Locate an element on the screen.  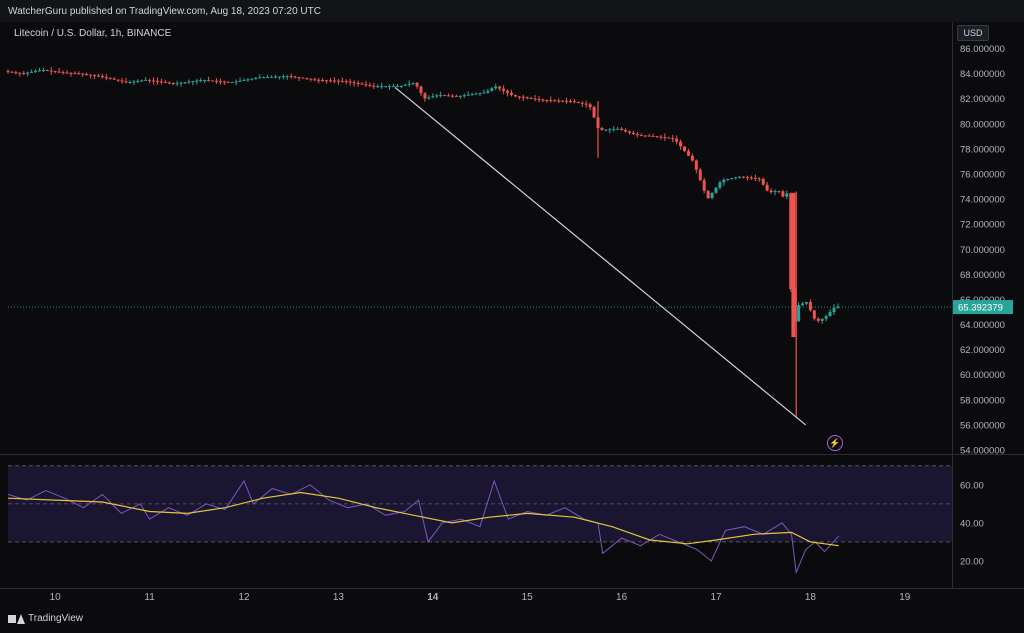
lightning-icon: ⚡ is located at coordinates (835, 443).